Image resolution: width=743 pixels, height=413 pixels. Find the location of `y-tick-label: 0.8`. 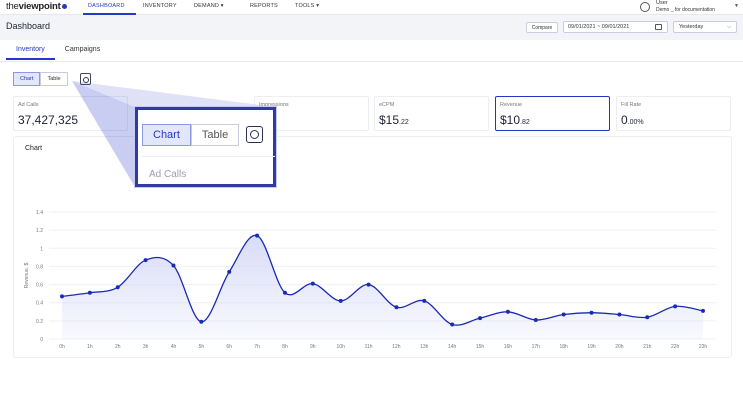

y-tick-label: 0.8 is located at coordinates (39, 267).